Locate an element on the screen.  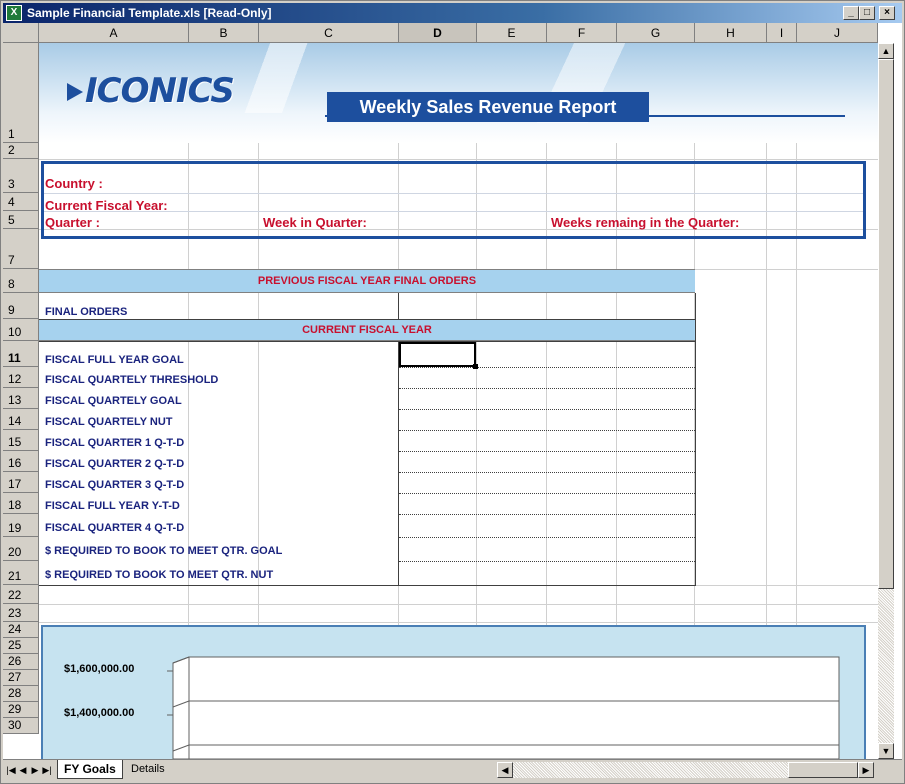
report-banner: ICONICS Weekly Sales Revenue Report is located at coordinates (458, 93).